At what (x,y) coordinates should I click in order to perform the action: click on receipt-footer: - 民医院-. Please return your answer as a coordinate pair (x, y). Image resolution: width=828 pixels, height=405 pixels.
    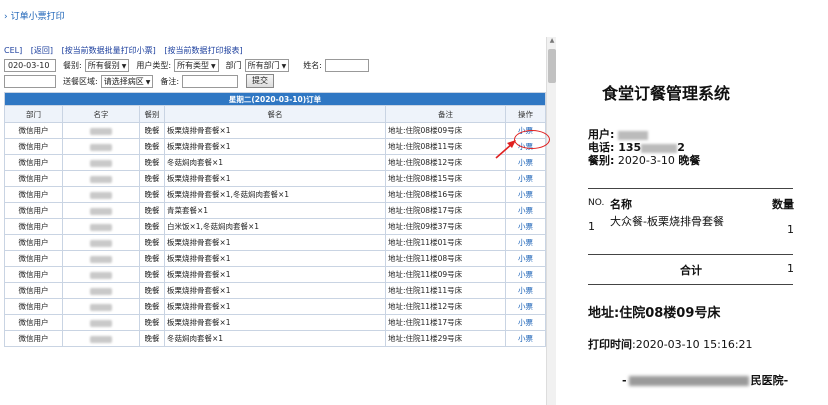
    Looking at the image, I should click on (705, 380).